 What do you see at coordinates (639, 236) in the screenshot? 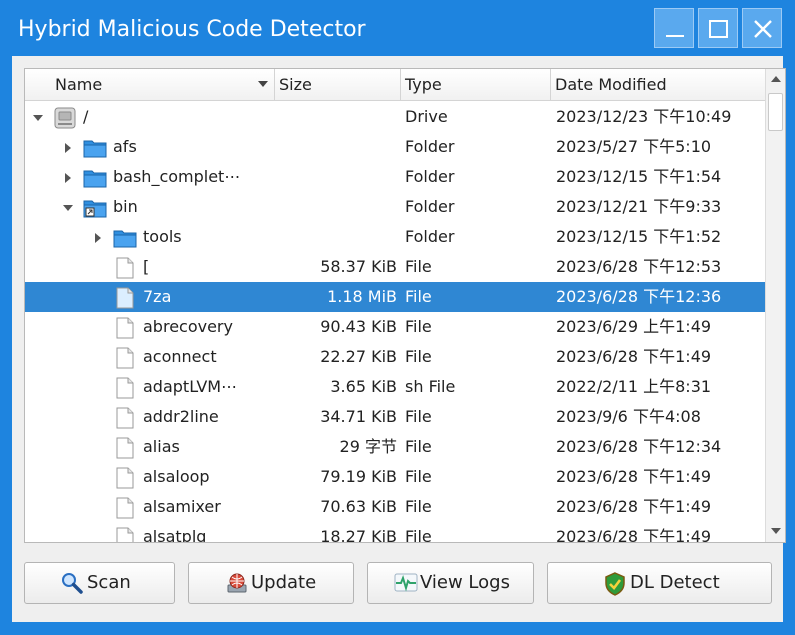
I see `row-date-modified: 2023/12/15 下午1:52` at bounding box center [639, 236].